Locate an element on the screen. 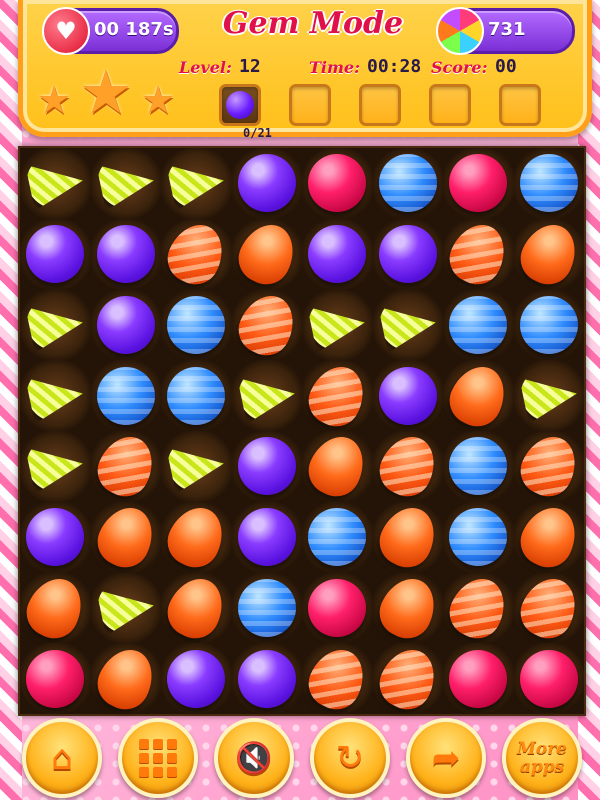 The width and height of the screenshot is (600, 800). home-button: ⌂ is located at coordinates (62, 758).